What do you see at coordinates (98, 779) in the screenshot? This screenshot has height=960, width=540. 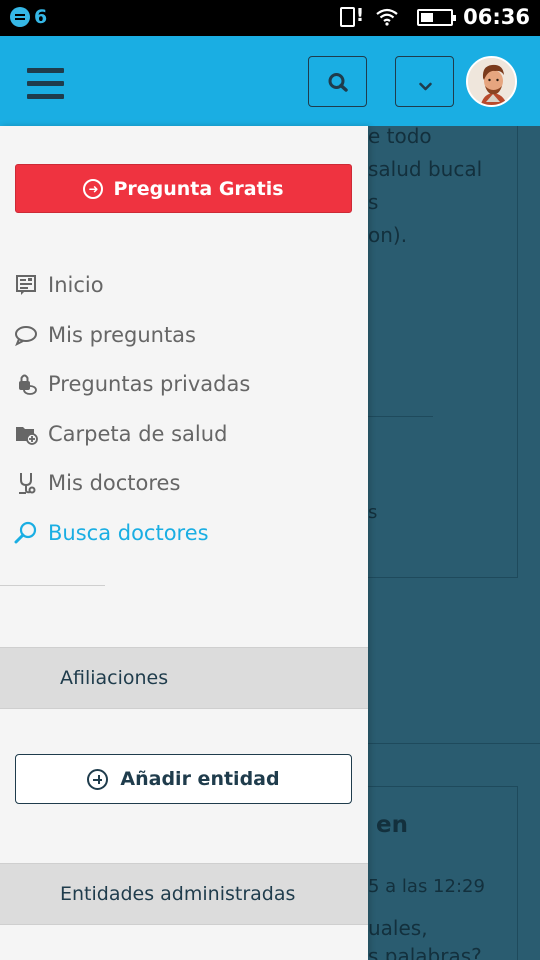 I see `plus-circle-icon` at bounding box center [98, 779].